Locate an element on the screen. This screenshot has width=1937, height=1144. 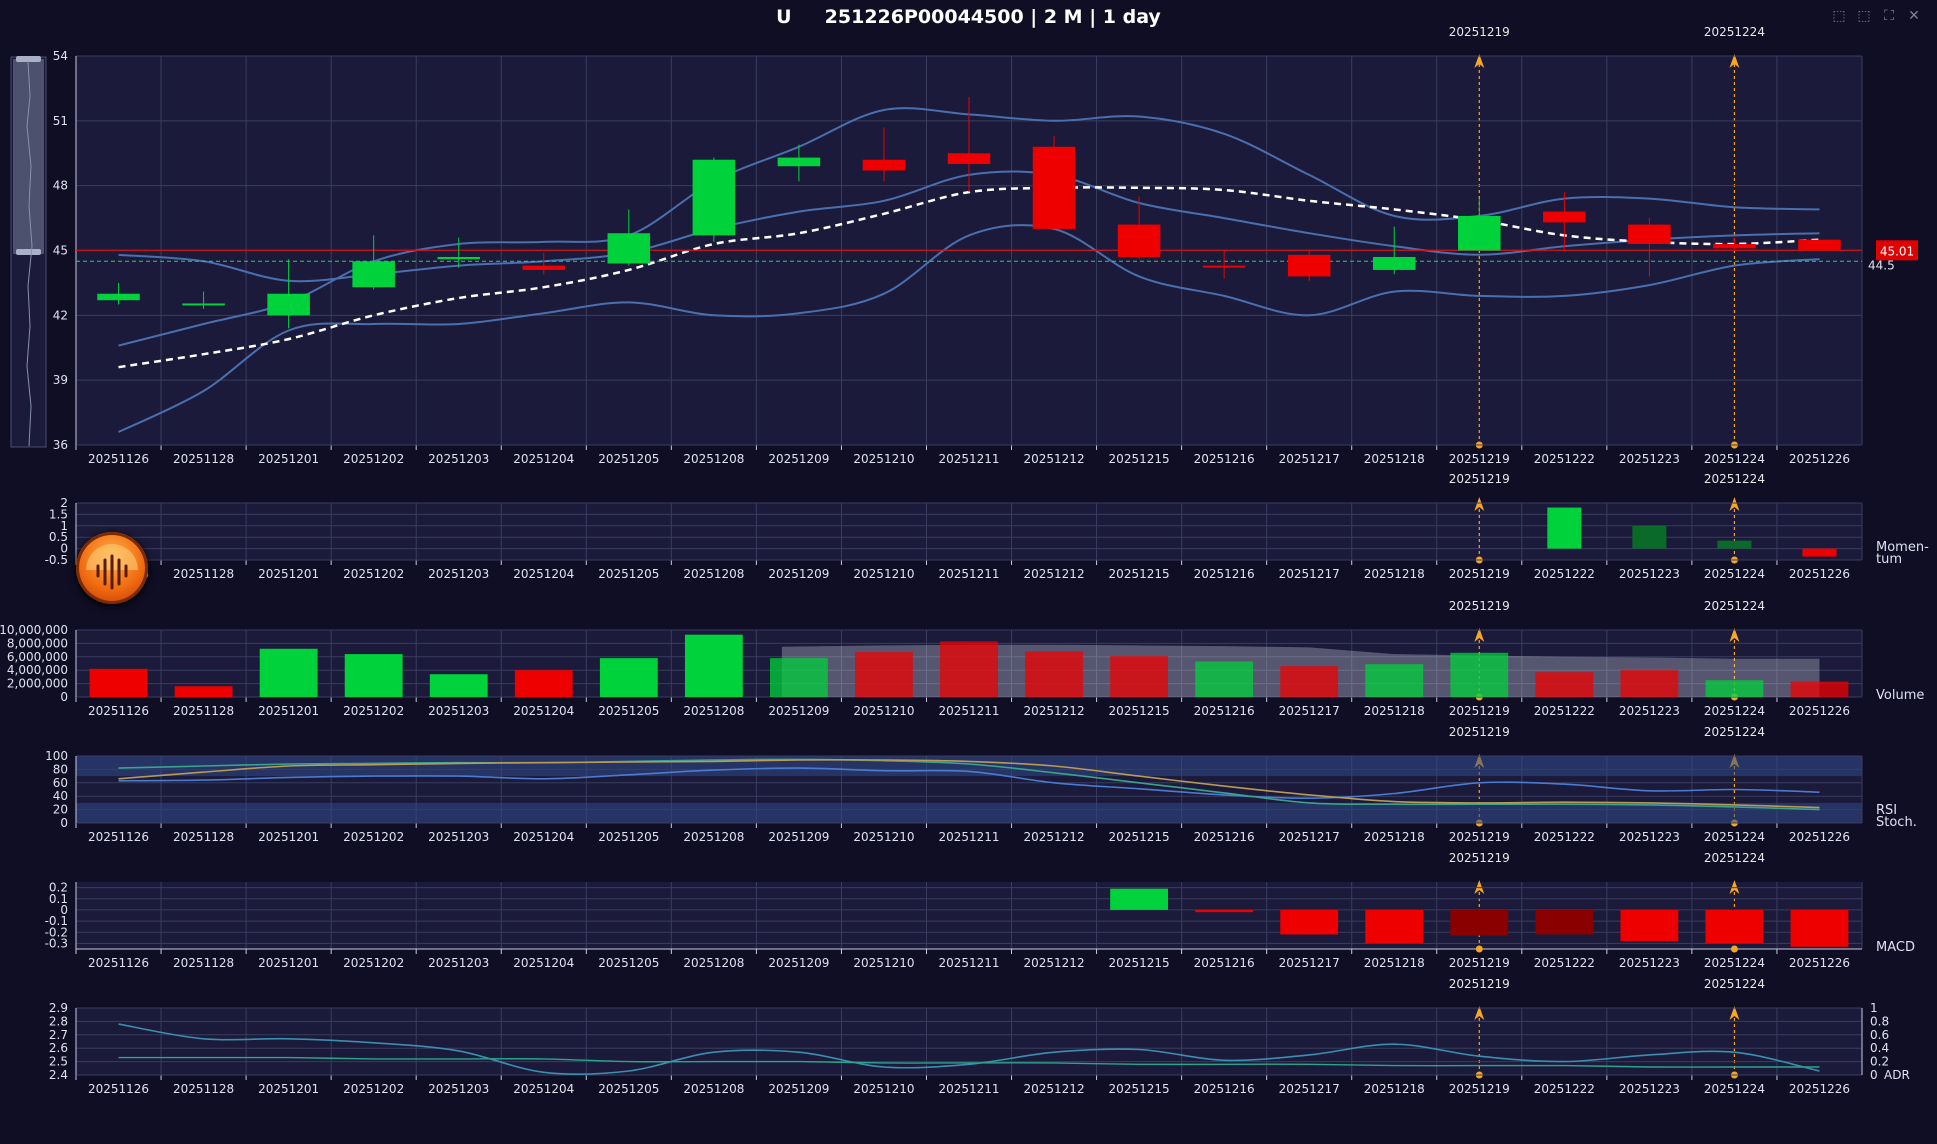
overbought-zone is located at coordinates (969, 766).